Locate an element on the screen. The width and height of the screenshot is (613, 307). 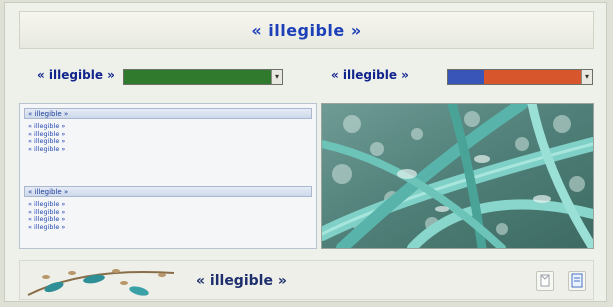
left-dropdown: ▾ is located at coordinates (203, 77).